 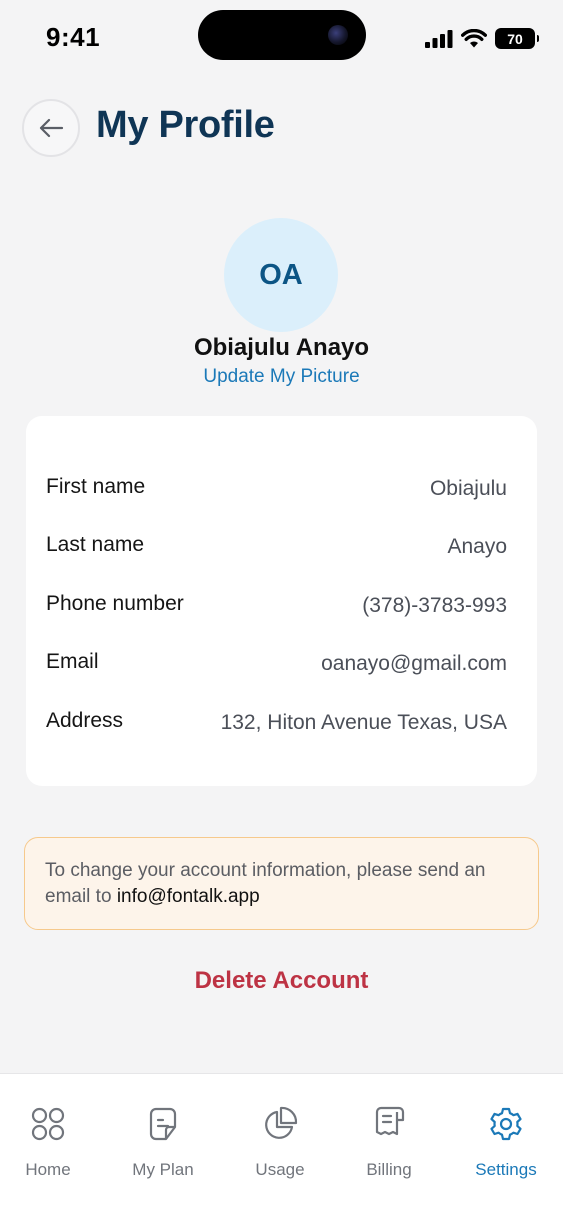 I want to click on tab-settings-label: Settings, so click(x=506, y=1169).